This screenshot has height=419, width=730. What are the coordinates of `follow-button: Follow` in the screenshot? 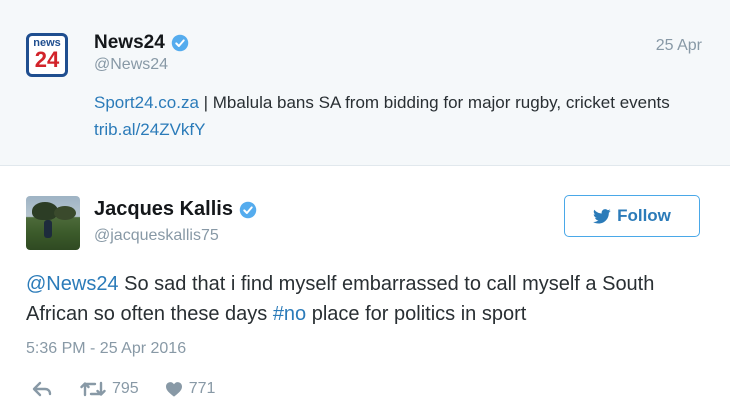 It's located at (632, 216).